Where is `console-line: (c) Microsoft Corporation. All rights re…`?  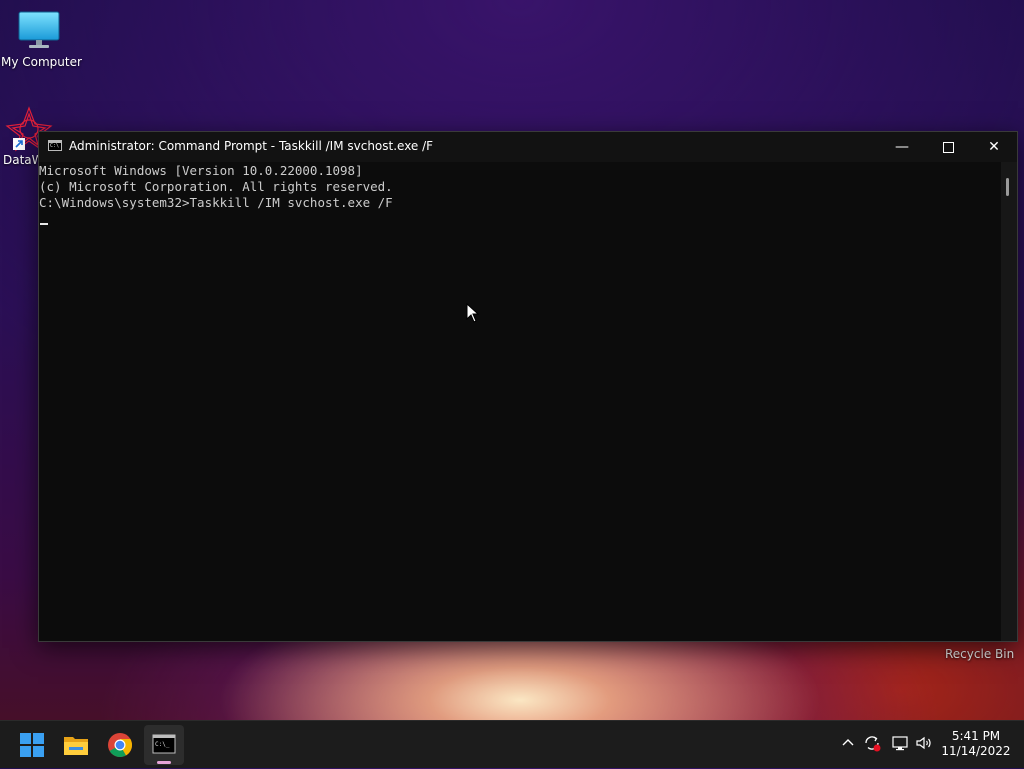 console-line: (c) Microsoft Corporation. All rights re… is located at coordinates (216, 186).